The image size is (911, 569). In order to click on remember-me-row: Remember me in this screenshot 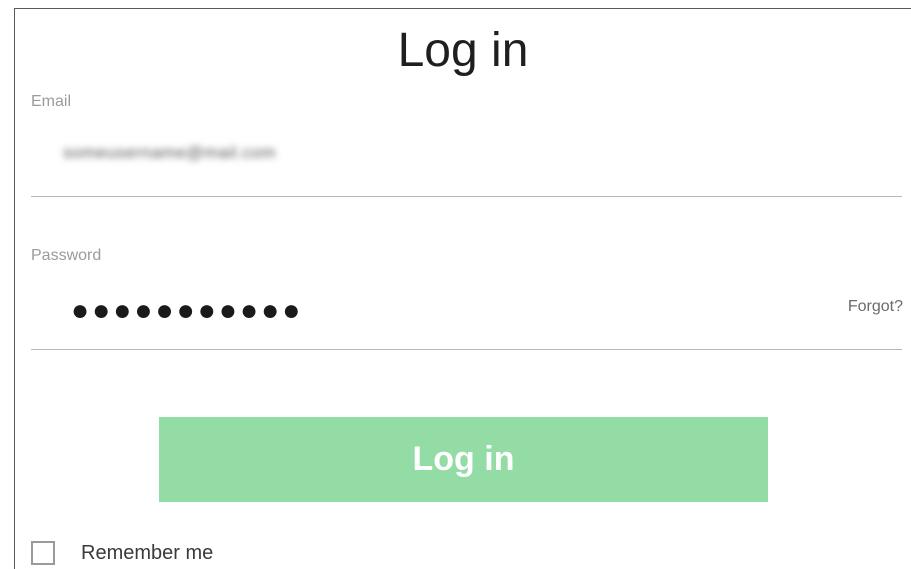, I will do `click(122, 553)`.